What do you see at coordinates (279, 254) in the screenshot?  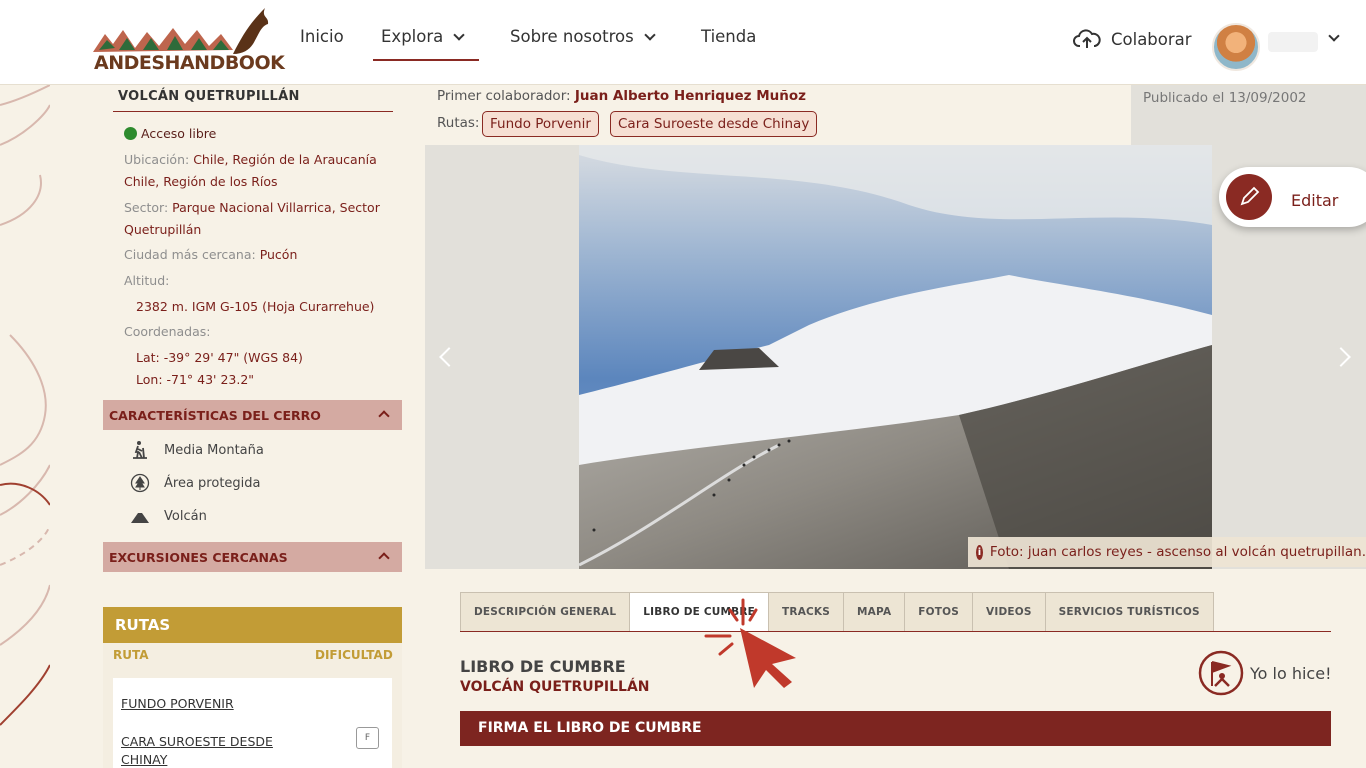 I see `ciudad-value: Pucón` at bounding box center [279, 254].